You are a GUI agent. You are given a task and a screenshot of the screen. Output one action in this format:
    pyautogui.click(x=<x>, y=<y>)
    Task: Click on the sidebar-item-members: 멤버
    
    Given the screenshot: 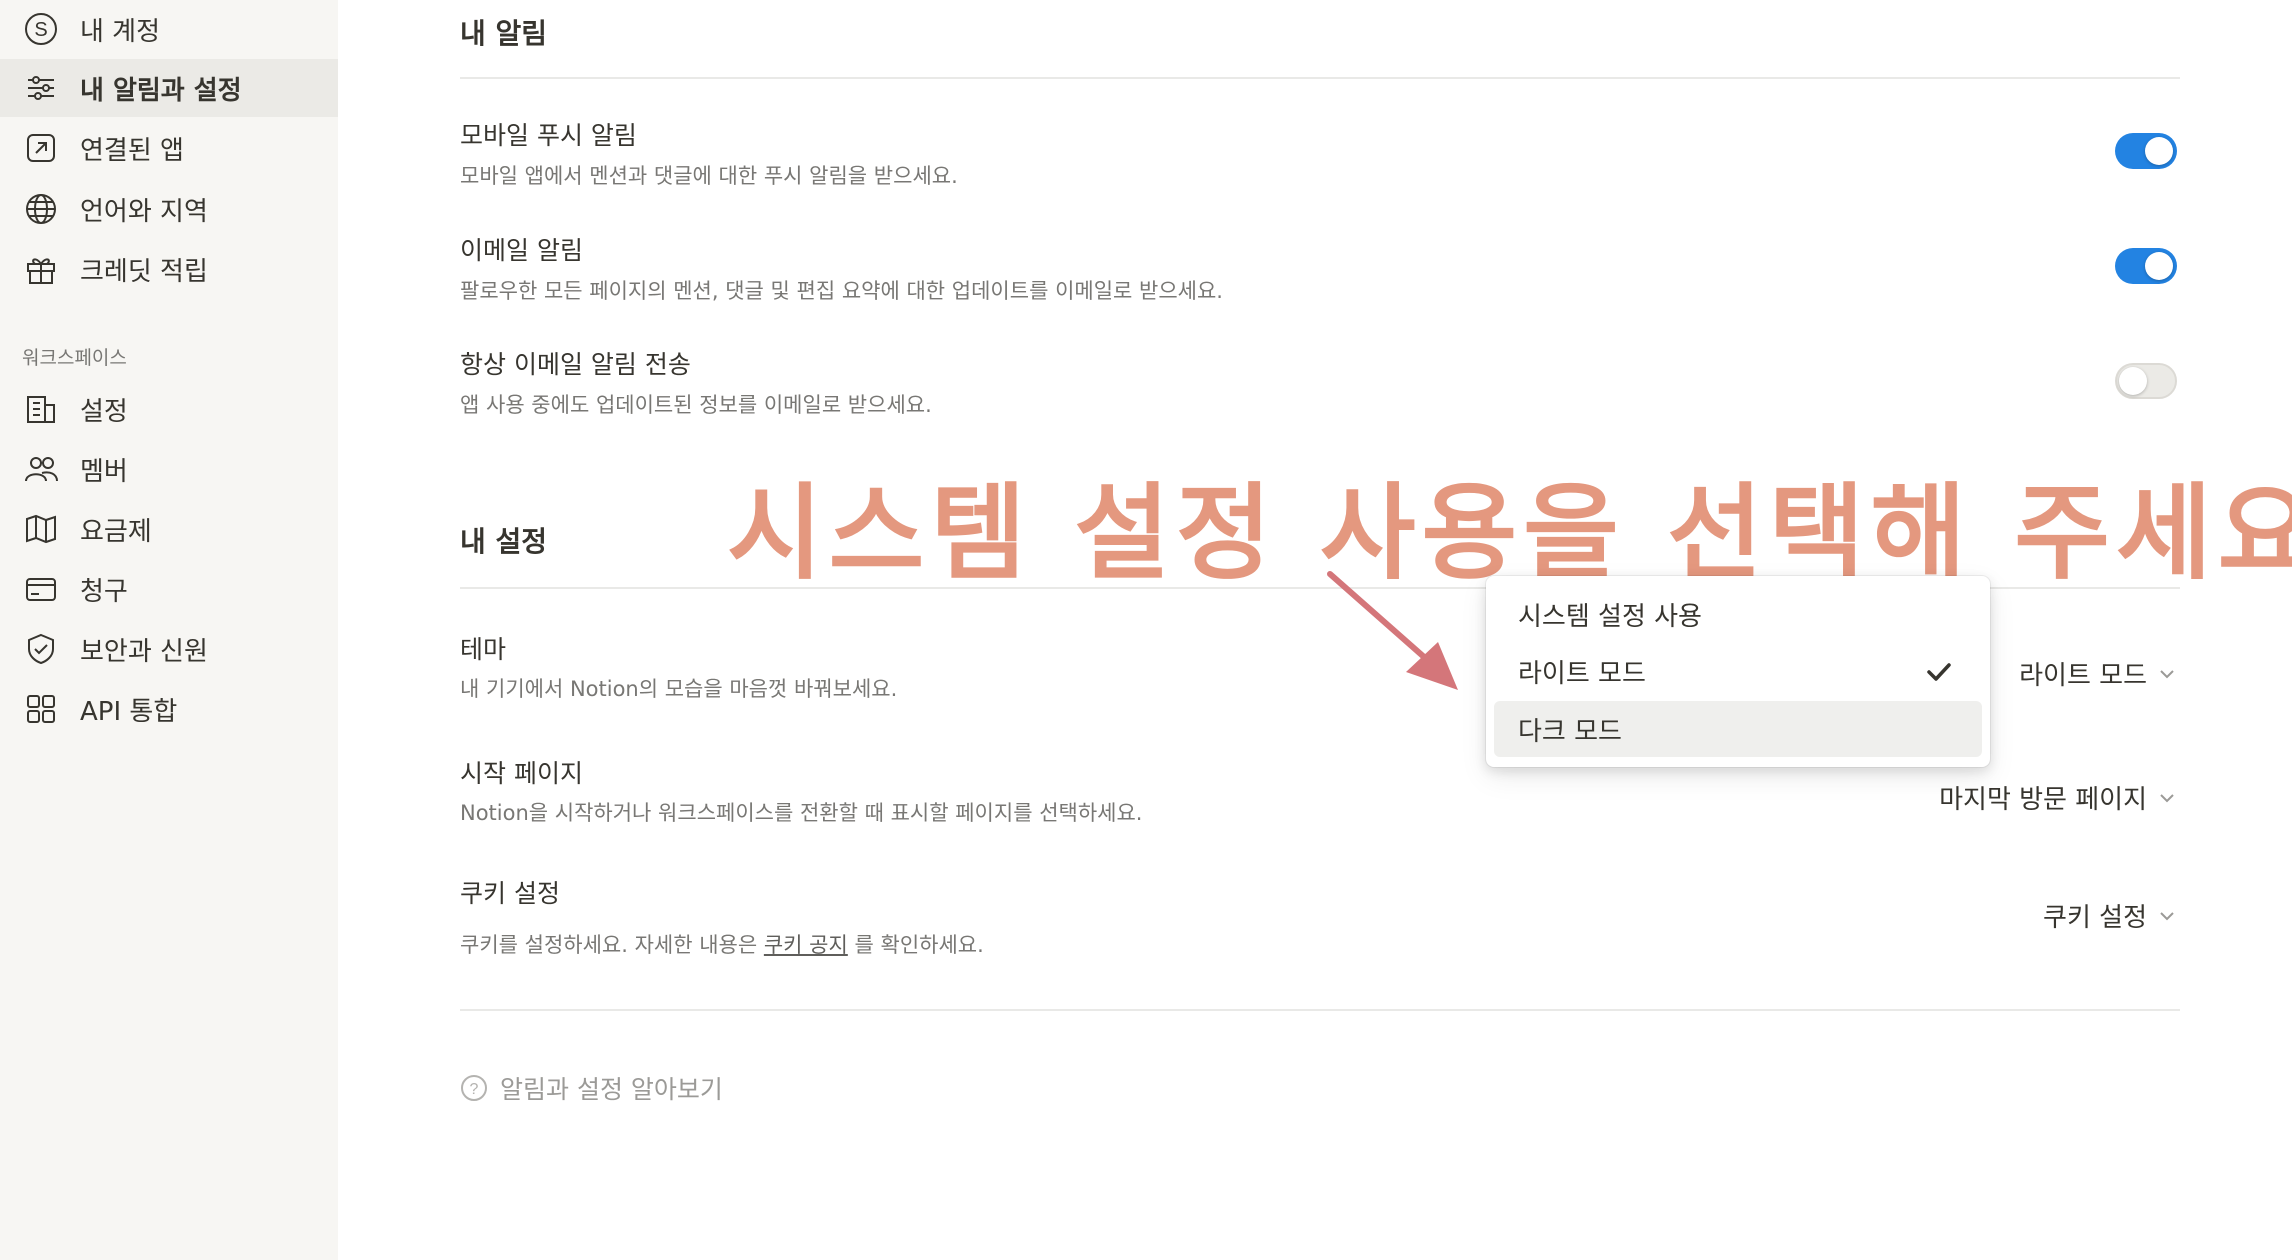 What is the action you would take?
    pyautogui.click(x=169, y=469)
    